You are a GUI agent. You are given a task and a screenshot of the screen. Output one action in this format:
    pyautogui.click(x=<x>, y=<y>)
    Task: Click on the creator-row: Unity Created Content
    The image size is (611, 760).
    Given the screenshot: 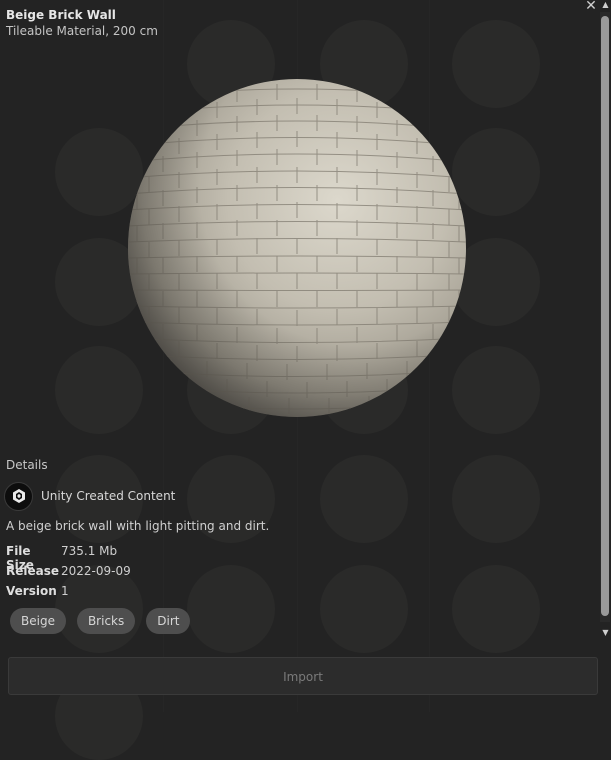 What is the action you would take?
    pyautogui.click(x=90, y=496)
    